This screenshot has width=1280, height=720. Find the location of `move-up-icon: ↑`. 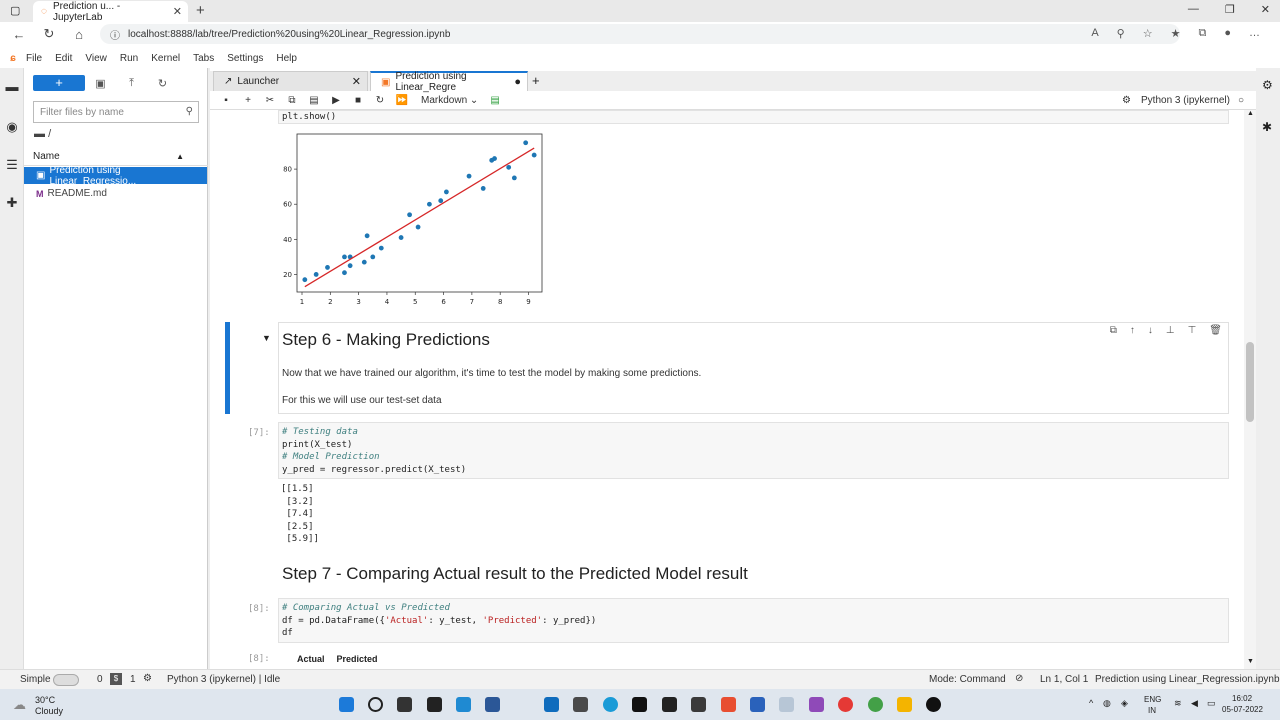

move-up-icon: ↑ is located at coordinates (1132, 330).